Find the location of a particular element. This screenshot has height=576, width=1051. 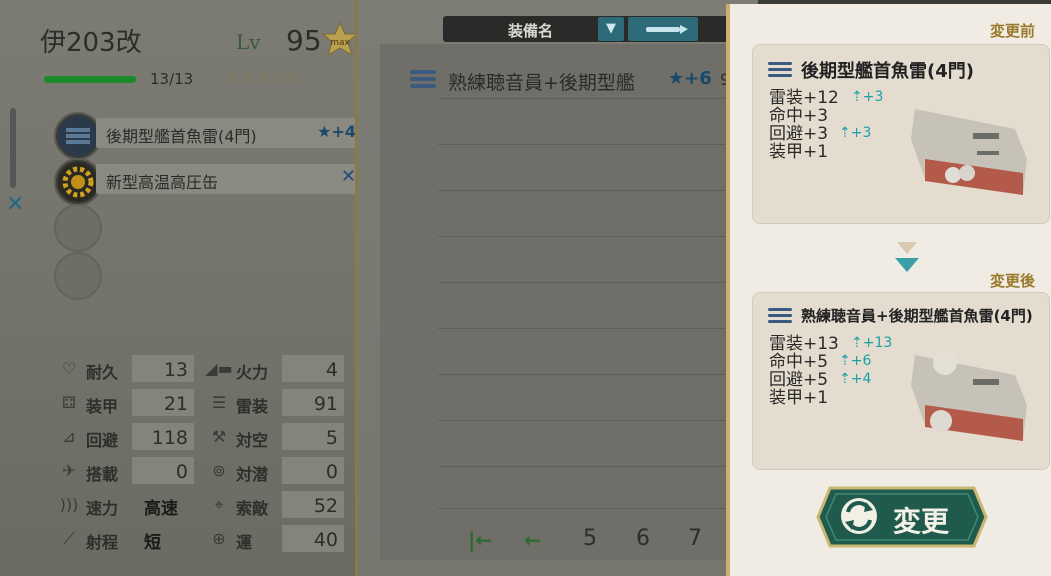

close-icon: ✕ is located at coordinates (15, 204).